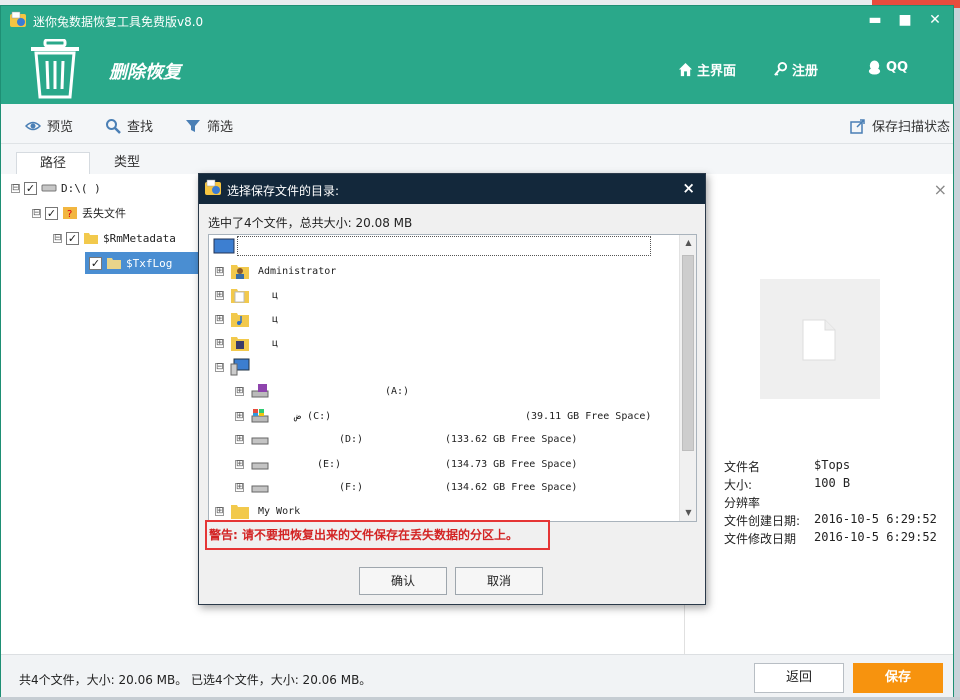 This screenshot has width=960, height=700. I want to click on minimize-button: ▬, so click(875, 20).